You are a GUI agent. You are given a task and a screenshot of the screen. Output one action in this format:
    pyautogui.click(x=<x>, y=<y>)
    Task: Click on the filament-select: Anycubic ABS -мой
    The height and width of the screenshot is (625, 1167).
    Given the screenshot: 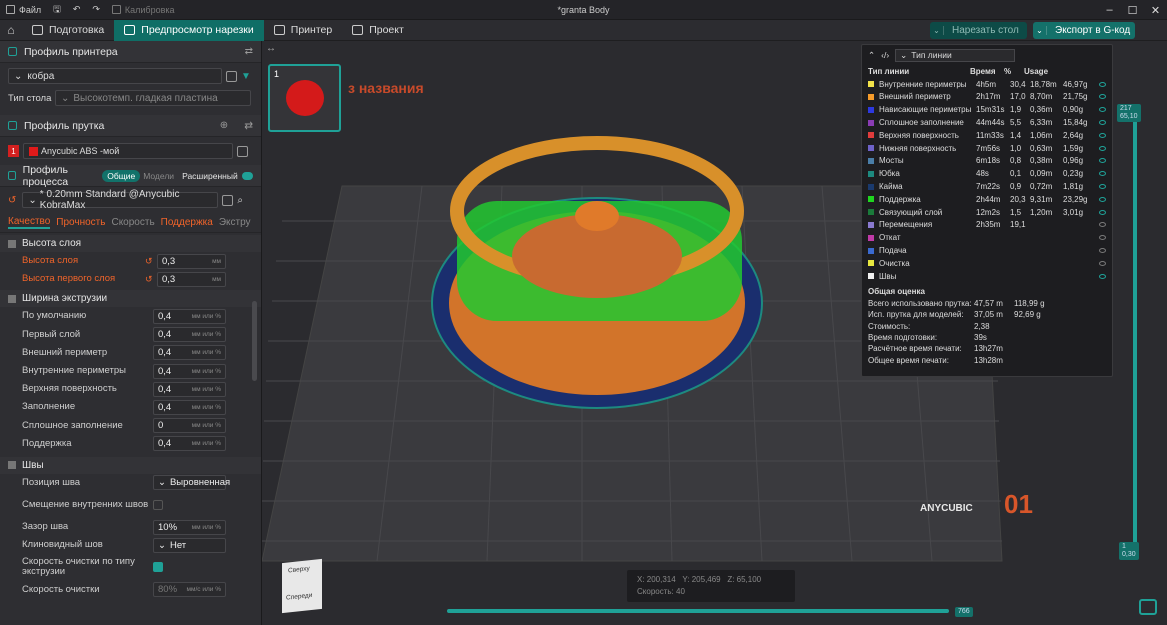 What is the action you would take?
    pyautogui.click(x=128, y=151)
    